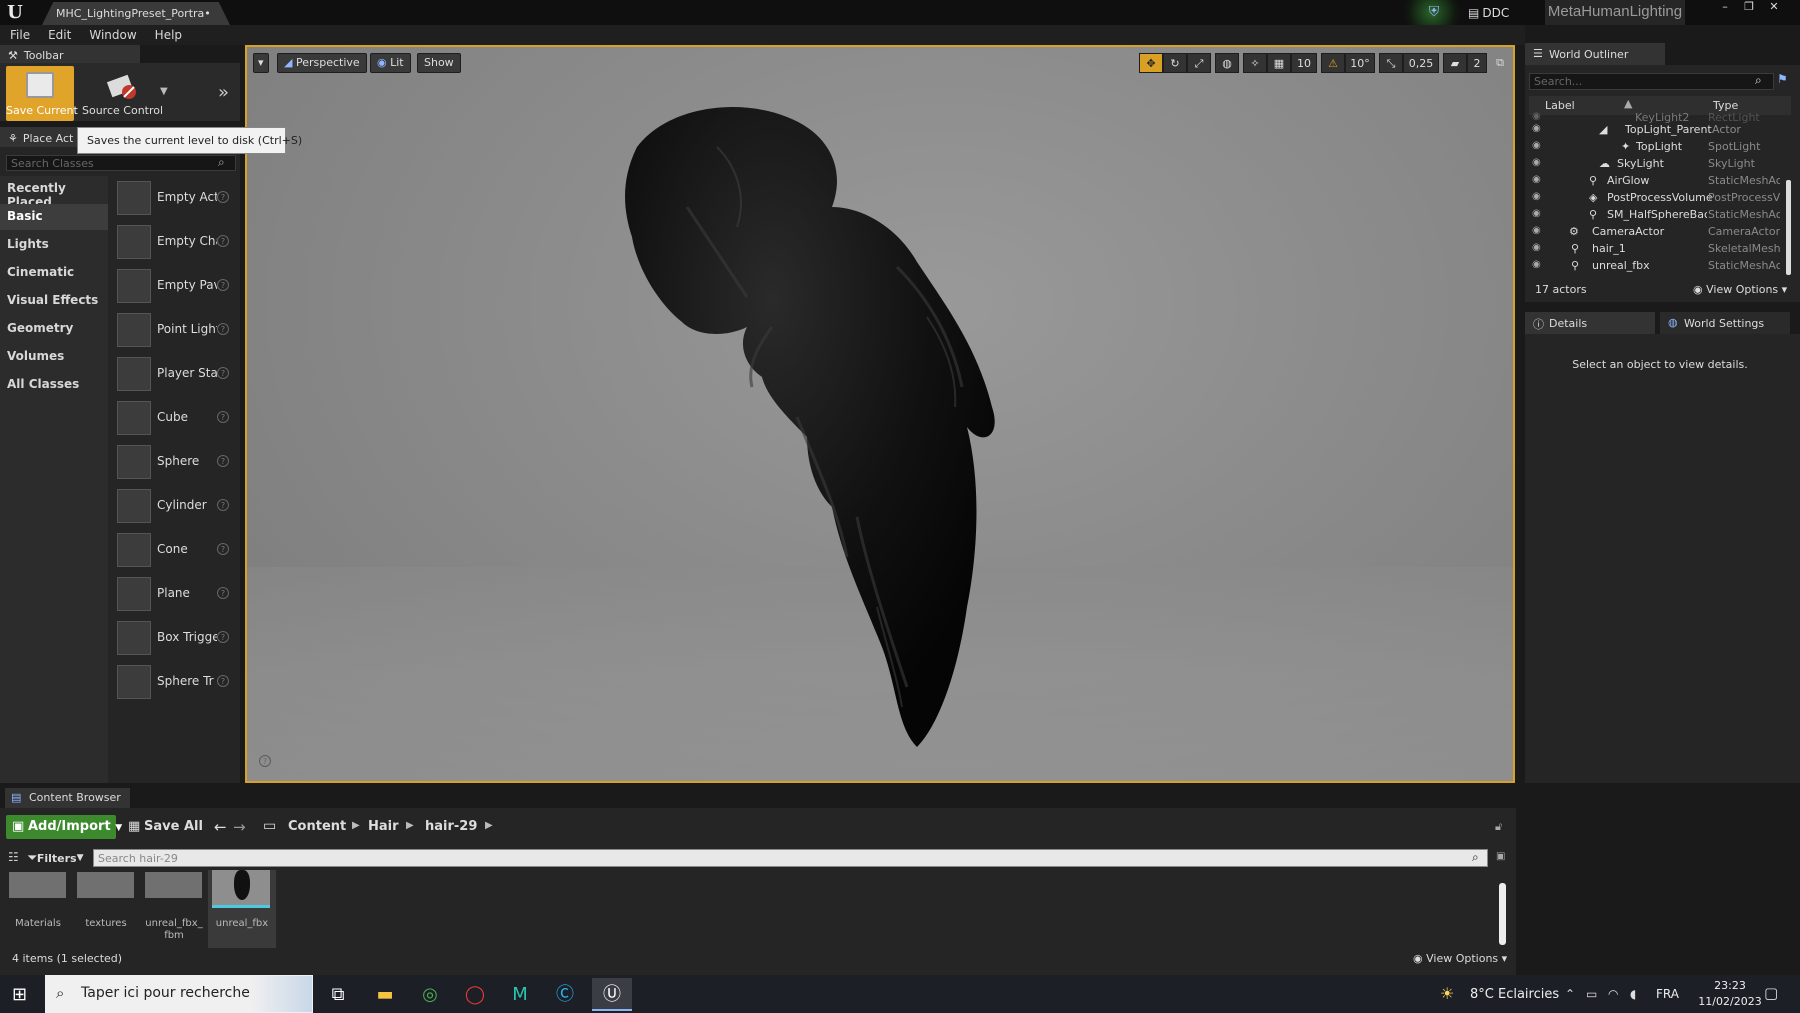  What do you see at coordinates (20, 35) in the screenshot?
I see `menu-file: File` at bounding box center [20, 35].